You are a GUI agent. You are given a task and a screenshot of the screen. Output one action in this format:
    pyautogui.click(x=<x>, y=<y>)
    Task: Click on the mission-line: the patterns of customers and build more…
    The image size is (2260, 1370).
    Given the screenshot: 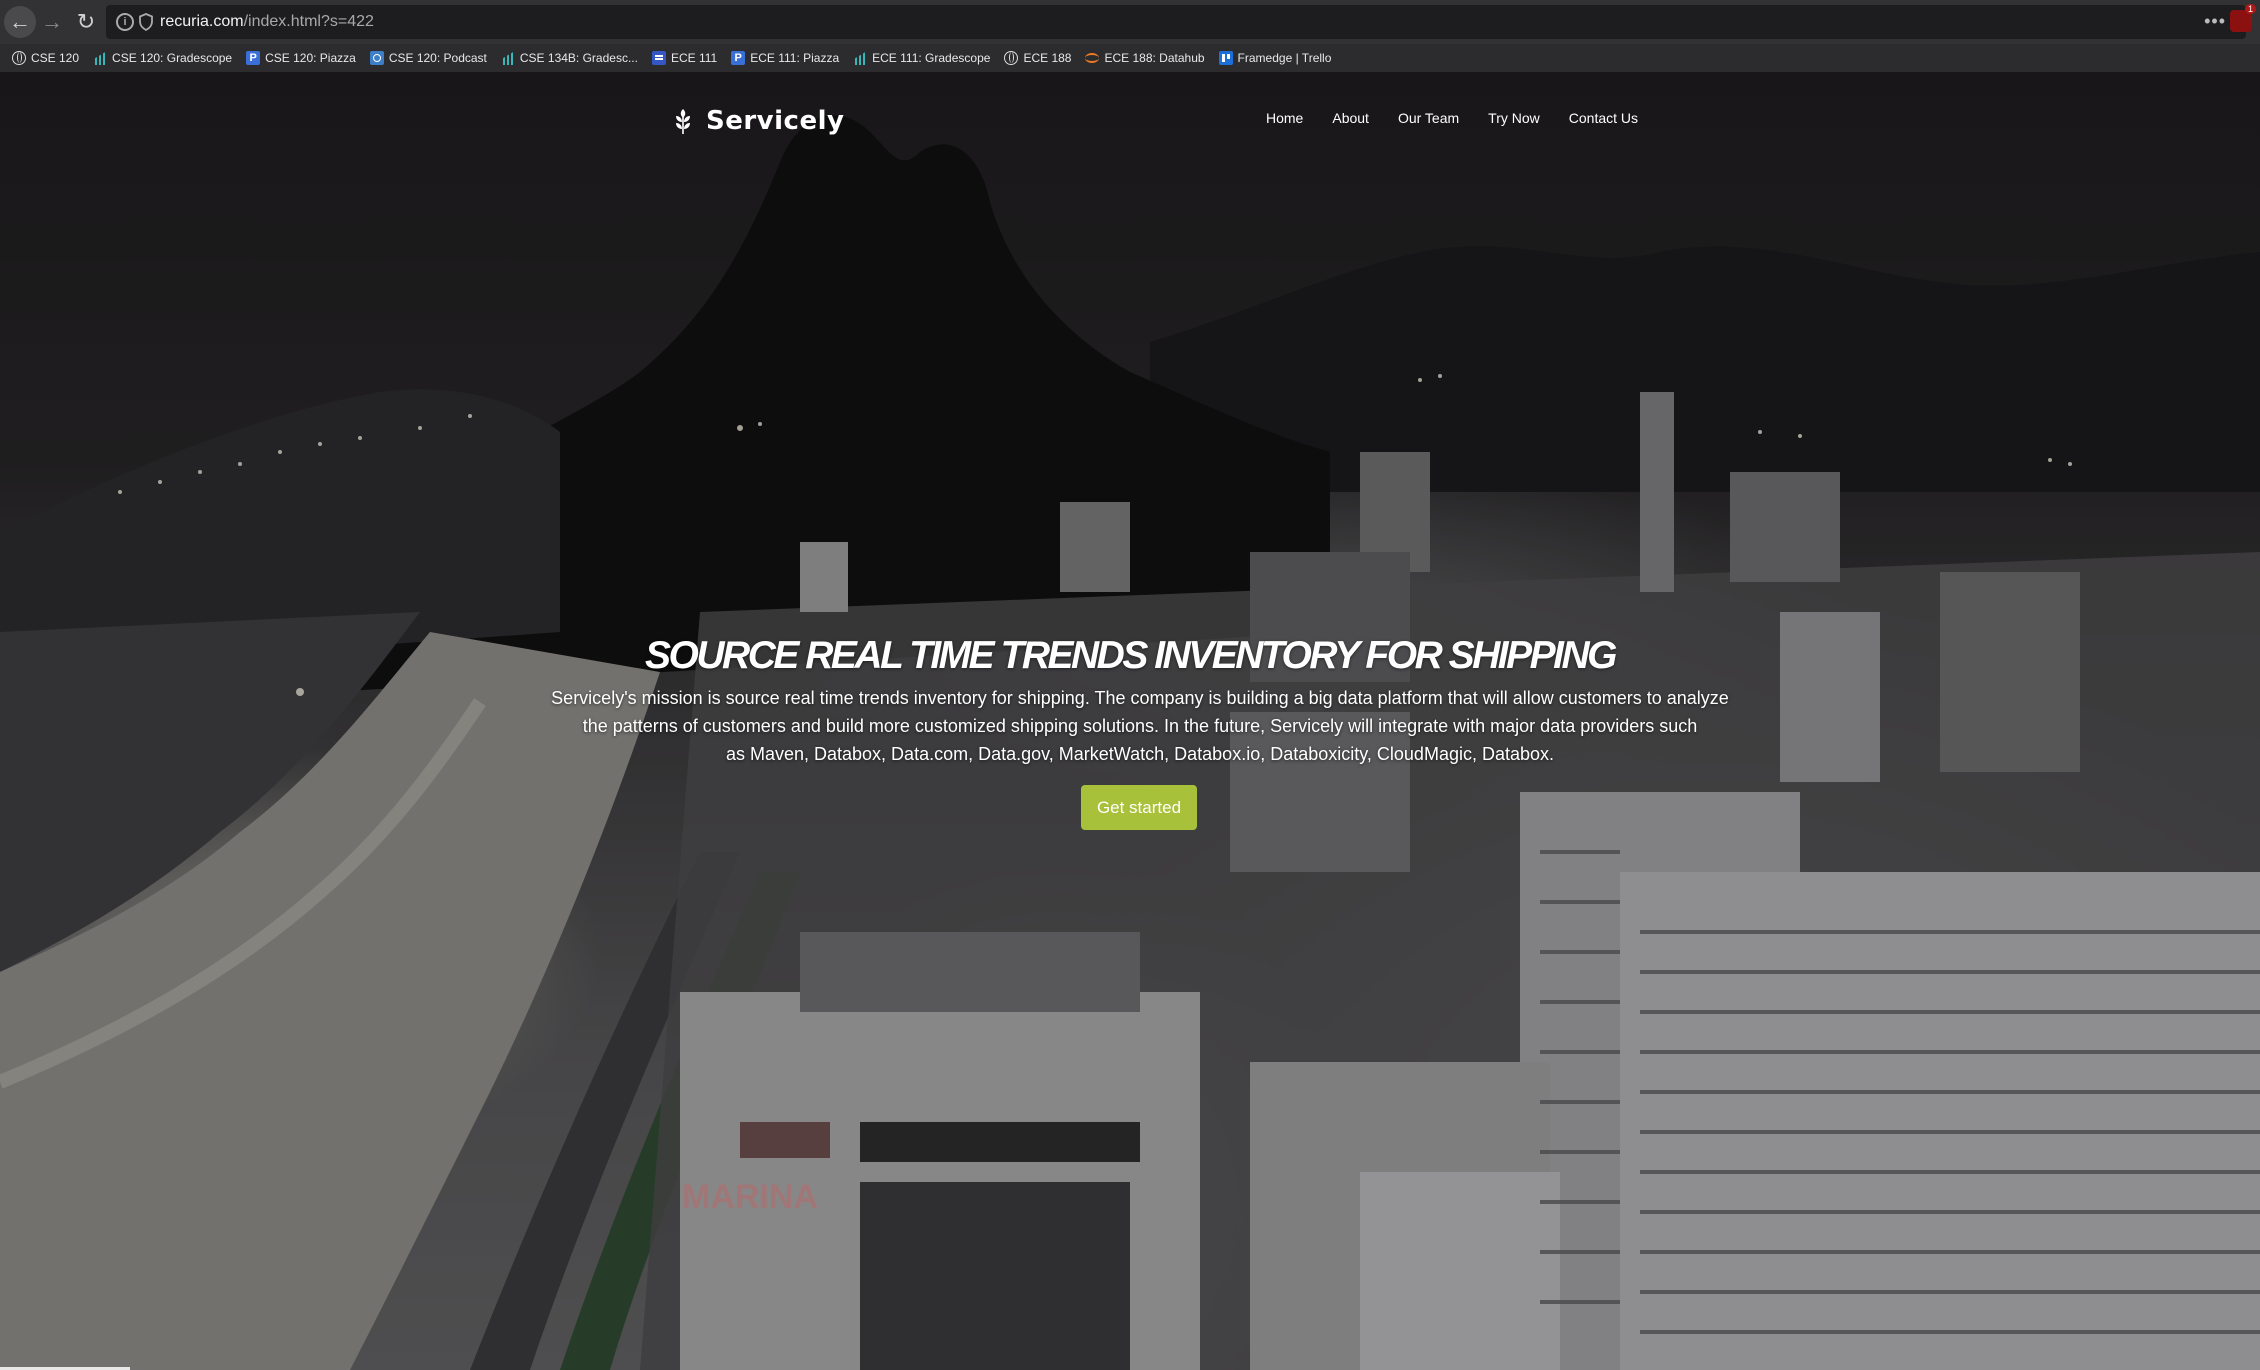 What is the action you would take?
    pyautogui.click(x=1140, y=726)
    